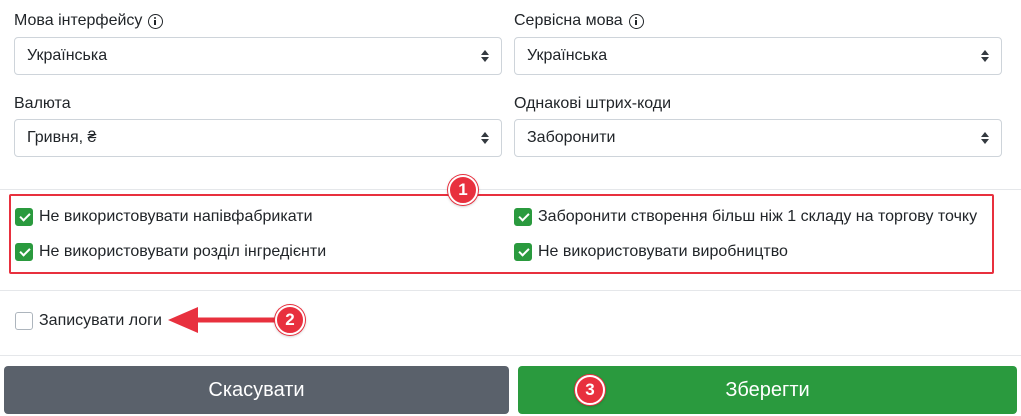  I want to click on divider, so click(510, 355).